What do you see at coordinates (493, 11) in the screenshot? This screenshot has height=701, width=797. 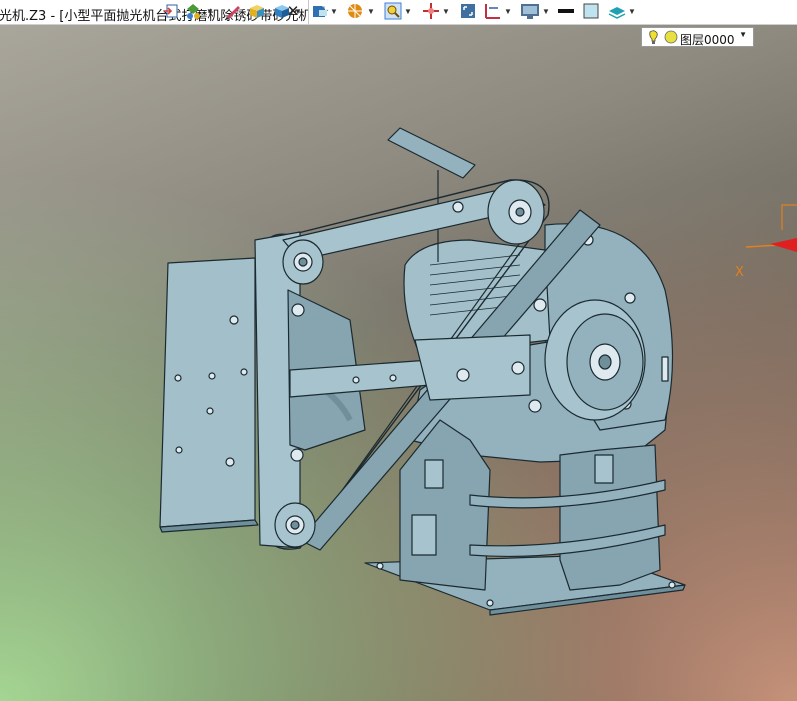 I see `measure-icon` at bounding box center [493, 11].